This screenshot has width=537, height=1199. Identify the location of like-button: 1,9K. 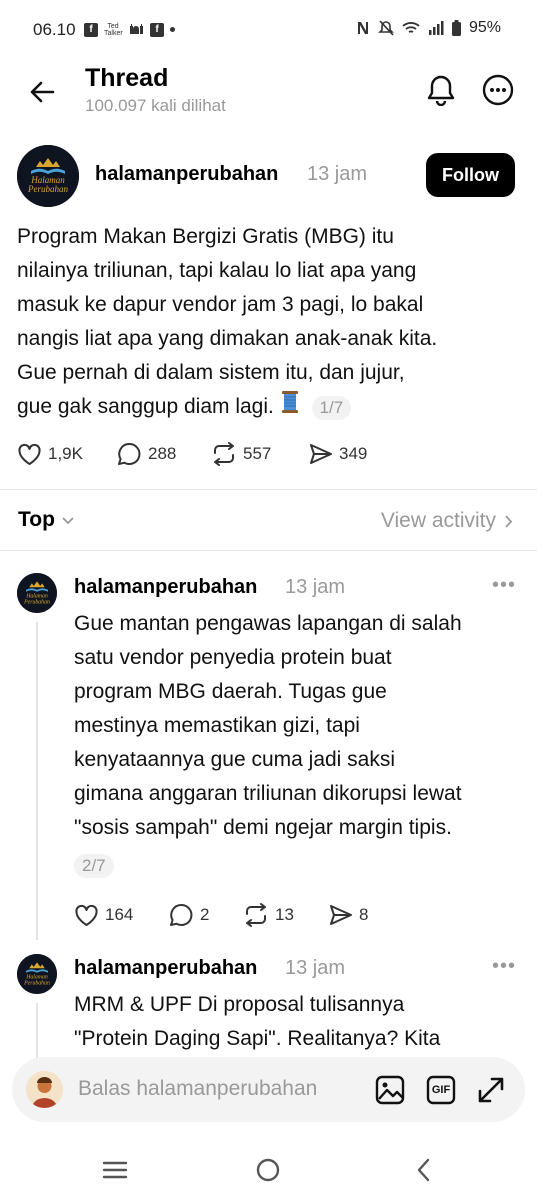
(67, 454).